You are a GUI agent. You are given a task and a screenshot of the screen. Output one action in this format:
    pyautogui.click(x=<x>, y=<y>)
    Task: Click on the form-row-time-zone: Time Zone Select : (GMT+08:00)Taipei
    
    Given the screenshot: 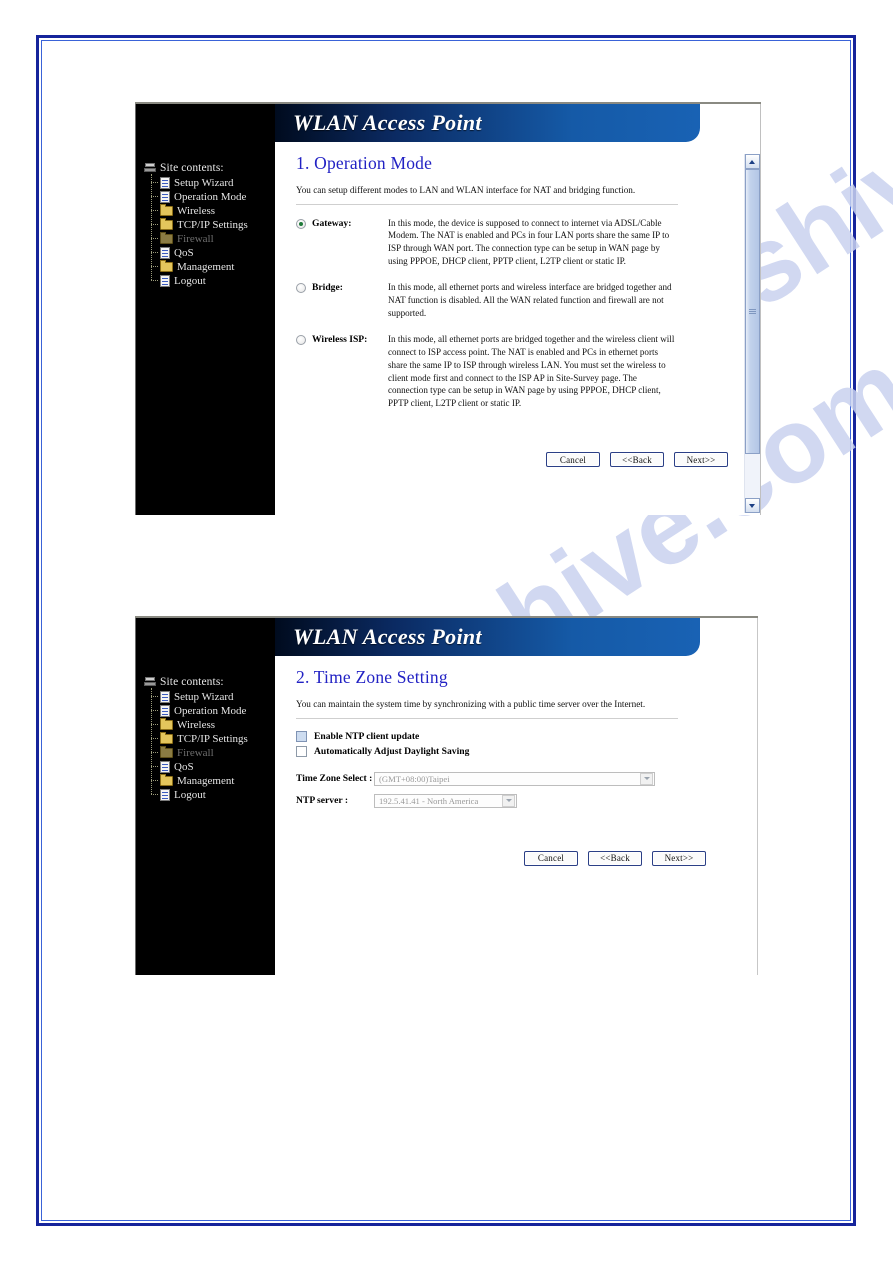 What is the action you would take?
    pyautogui.click(x=517, y=778)
    